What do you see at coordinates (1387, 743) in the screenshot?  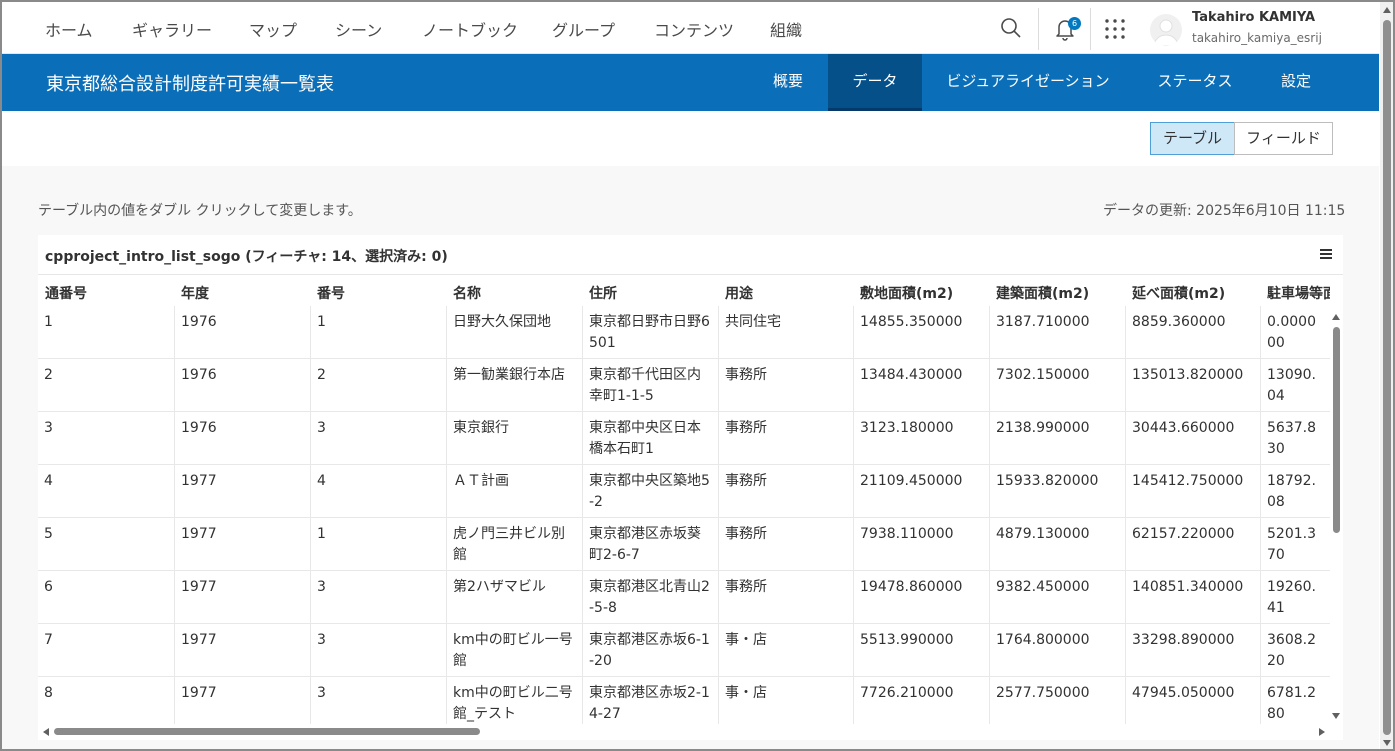 I see `window-scroll-down-icon` at bounding box center [1387, 743].